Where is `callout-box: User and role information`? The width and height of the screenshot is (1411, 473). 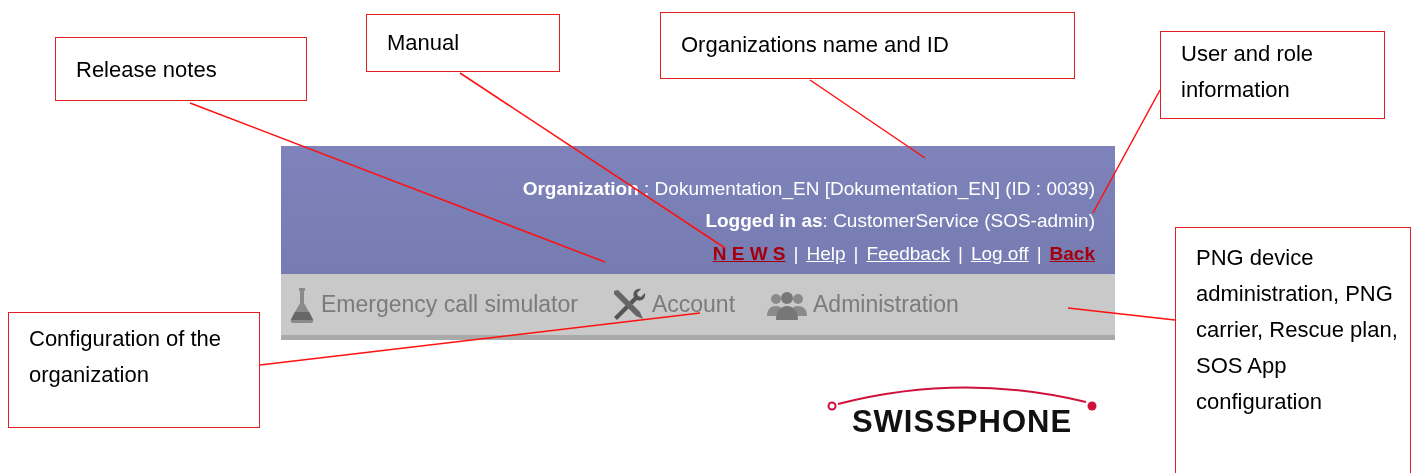
callout-box: User and role information is located at coordinates (1272, 75).